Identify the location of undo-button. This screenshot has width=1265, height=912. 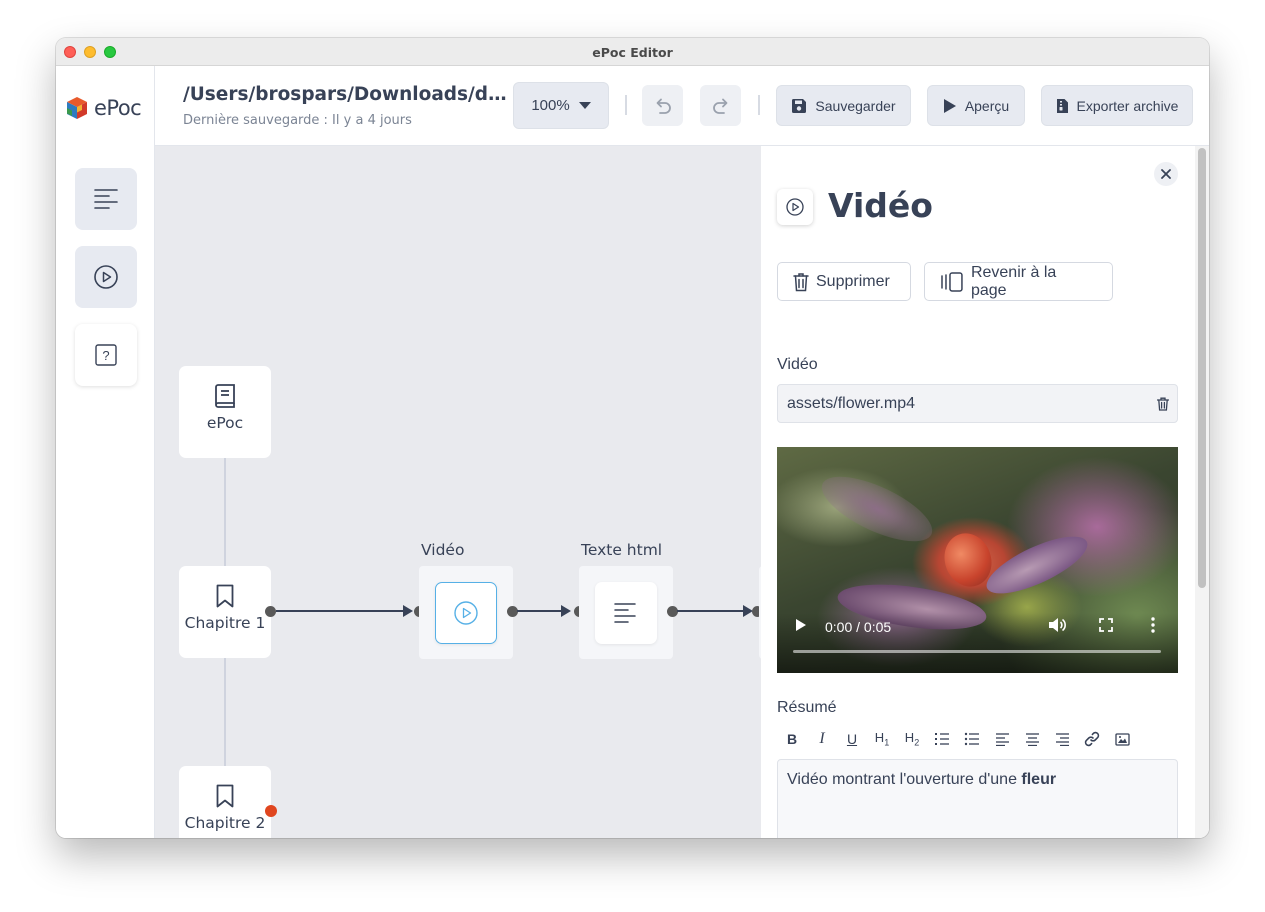
(662, 105).